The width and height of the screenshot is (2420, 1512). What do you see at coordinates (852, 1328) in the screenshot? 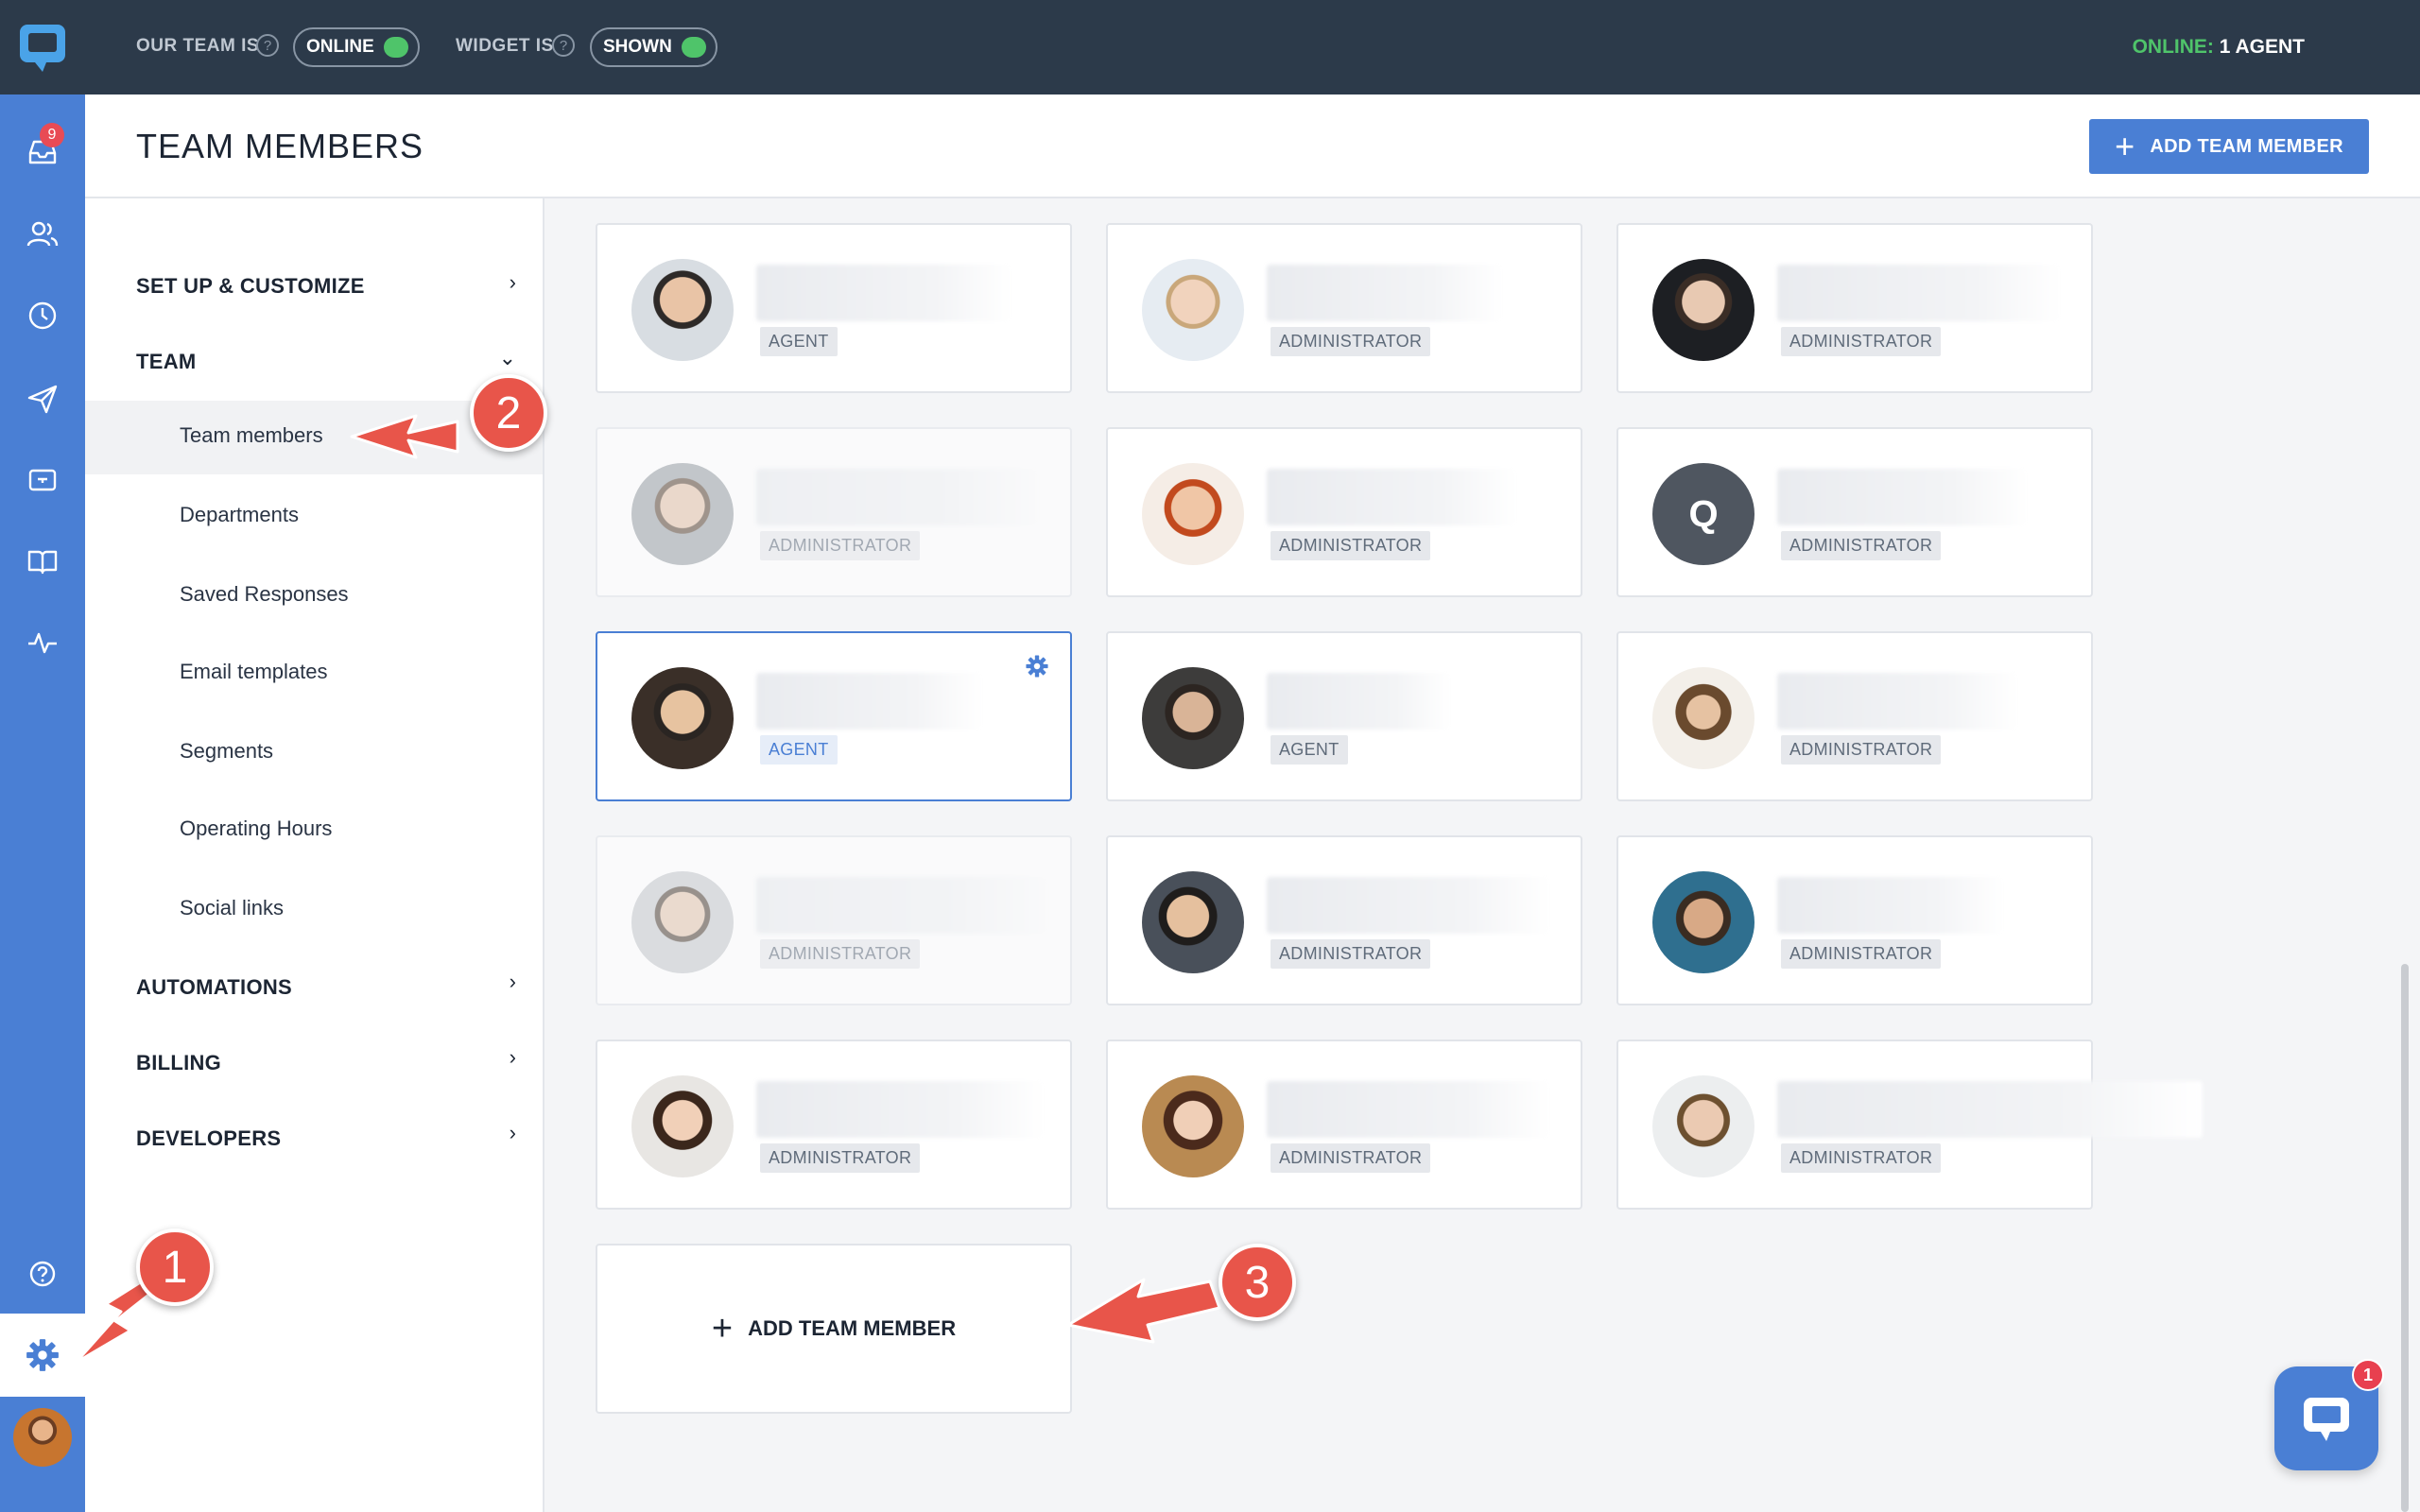
I see `add-team-member-card-label: ADD TEAM MEMBER` at bounding box center [852, 1328].